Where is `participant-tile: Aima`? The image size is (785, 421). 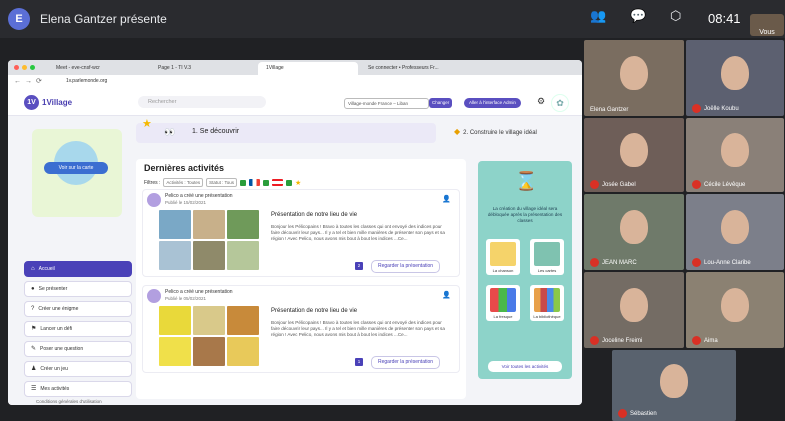
participant-tile: Aima is located at coordinates (735, 310).